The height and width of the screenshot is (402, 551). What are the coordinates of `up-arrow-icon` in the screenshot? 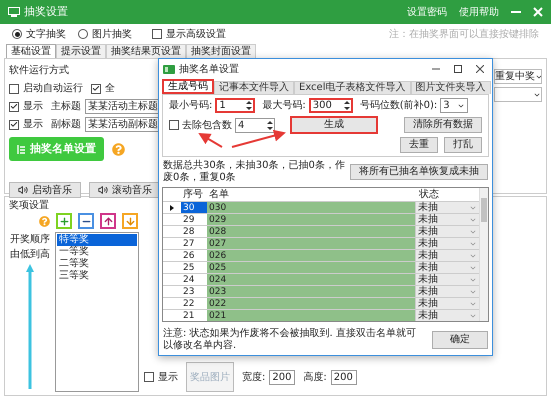 It's located at (108, 221).